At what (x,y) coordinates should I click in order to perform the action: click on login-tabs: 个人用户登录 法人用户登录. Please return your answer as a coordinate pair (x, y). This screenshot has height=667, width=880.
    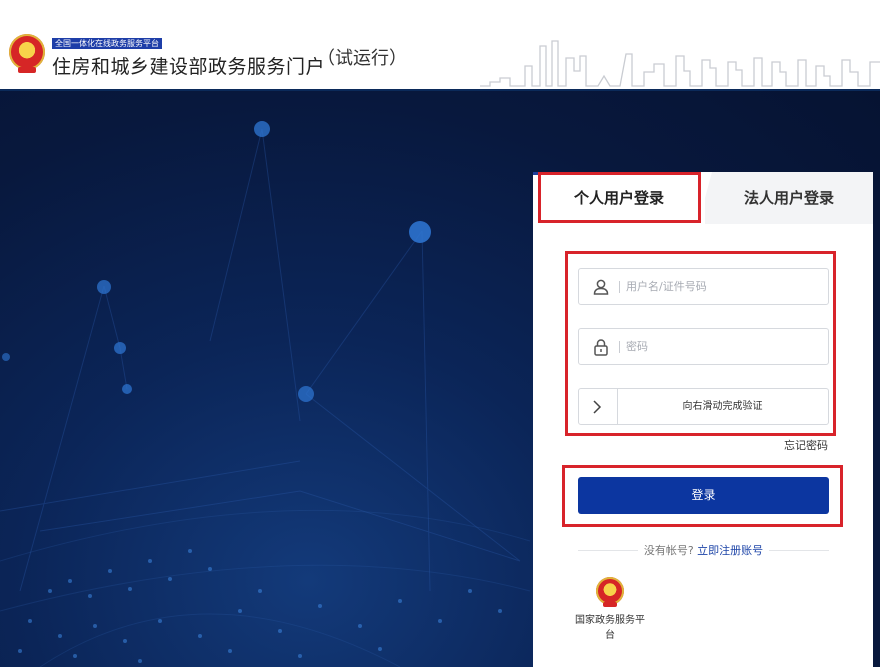
    Looking at the image, I should click on (703, 198).